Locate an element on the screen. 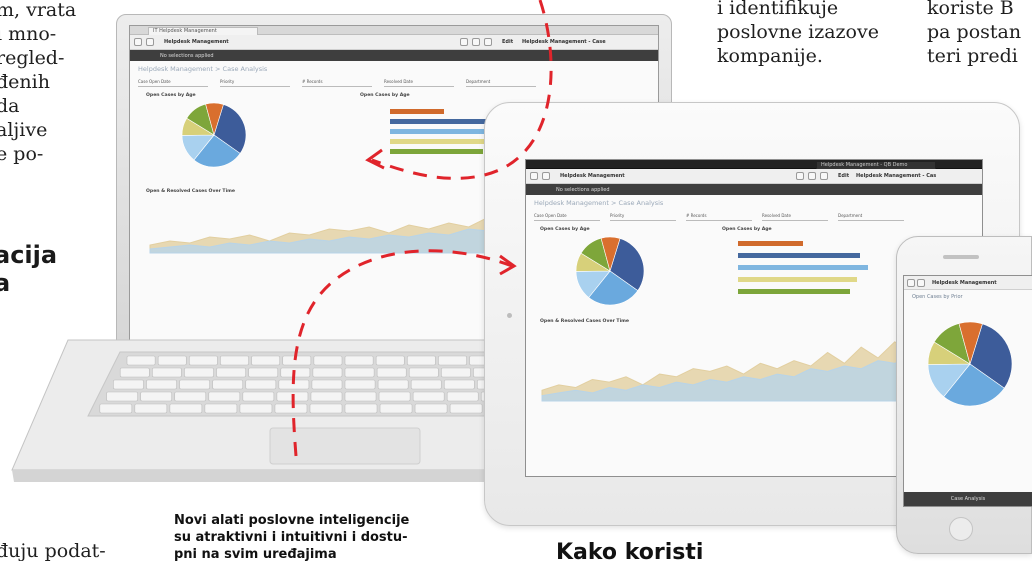  caption-line: pni na svim uređajima is located at coordinates (255, 554).